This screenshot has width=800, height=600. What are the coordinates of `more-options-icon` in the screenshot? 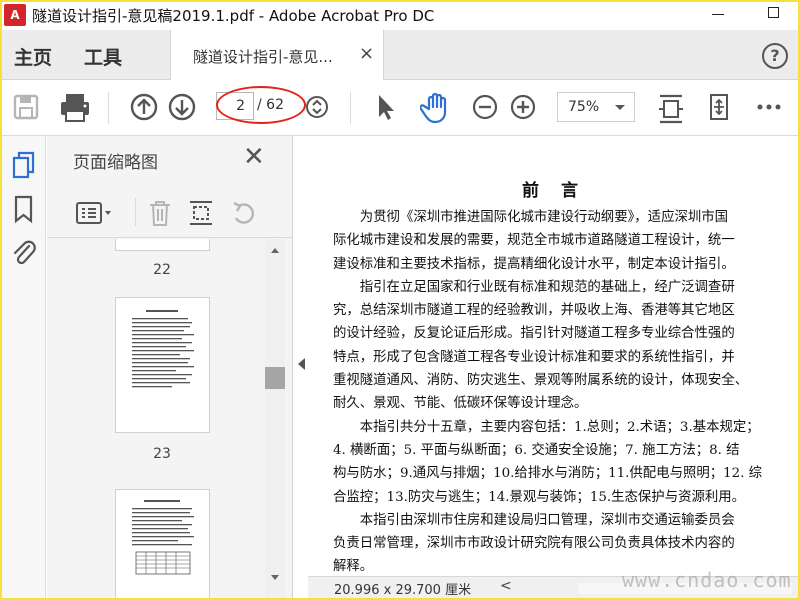 It's located at (769, 107).